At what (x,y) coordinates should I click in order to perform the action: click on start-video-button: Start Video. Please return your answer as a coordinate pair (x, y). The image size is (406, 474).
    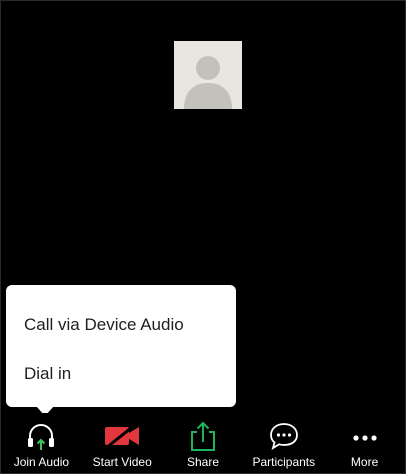
    Looking at the image, I should click on (122, 443).